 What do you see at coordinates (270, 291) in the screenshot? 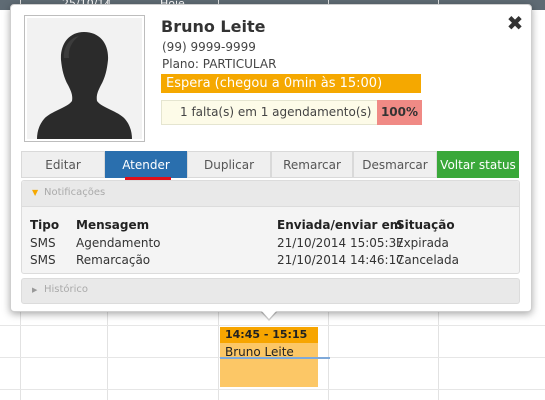
I see `history-panel: ▶ Histórico` at bounding box center [270, 291].